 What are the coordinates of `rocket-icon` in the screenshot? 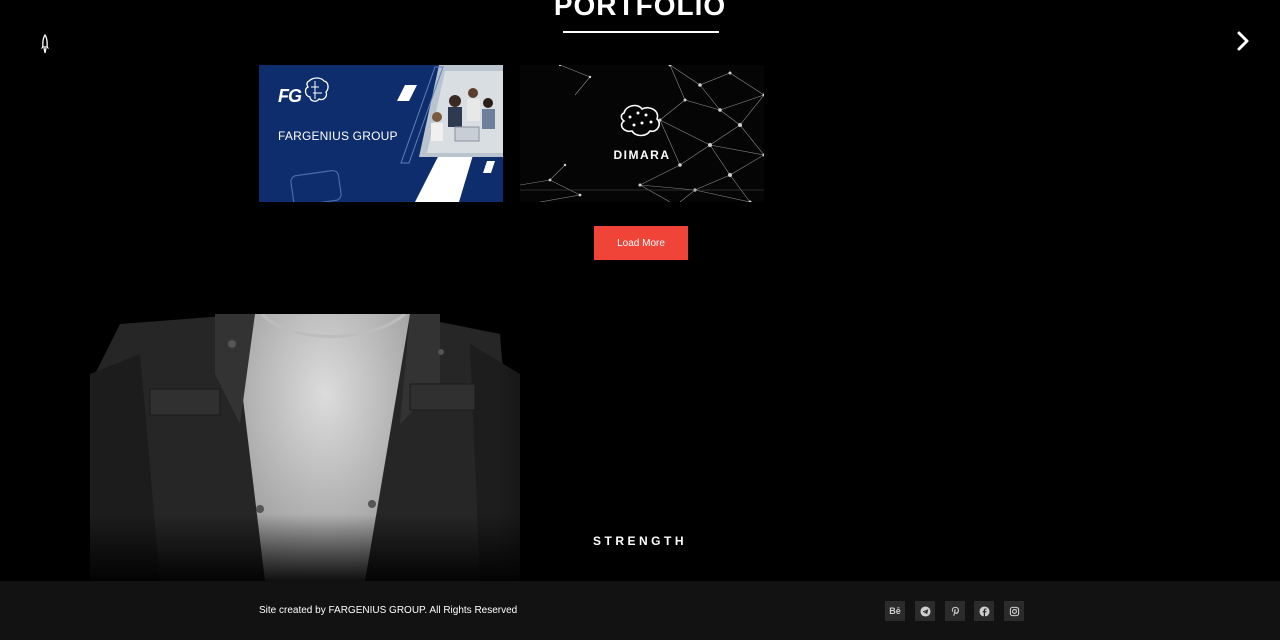 It's located at (45, 45).